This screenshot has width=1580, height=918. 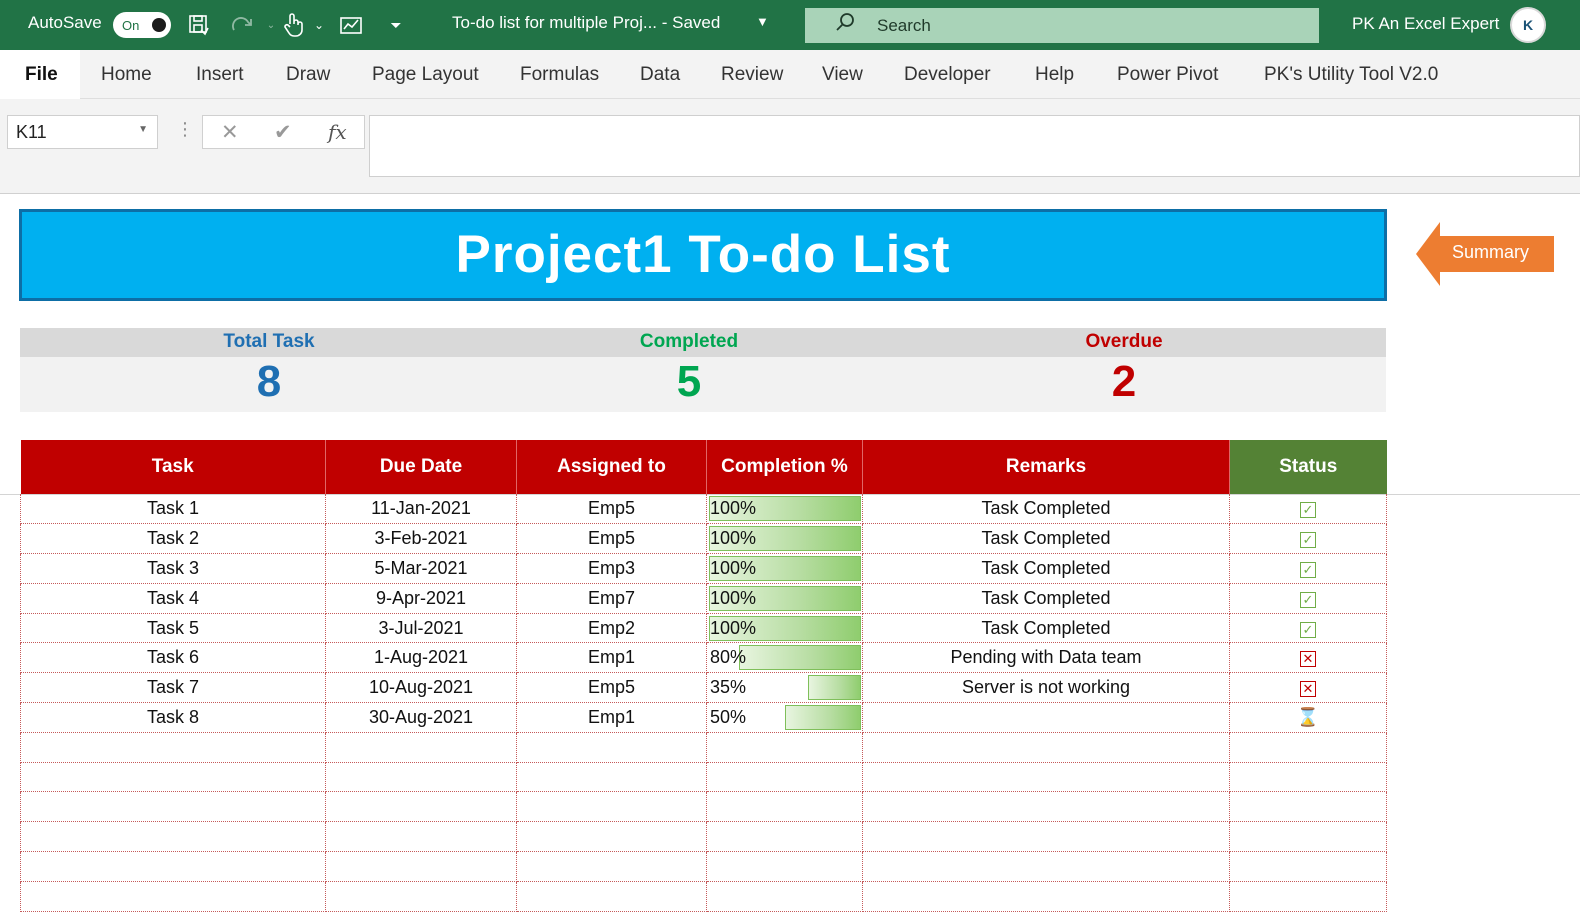 I want to click on tab-pk-utility-tool: PK's Utility Tool V2.0, so click(x=1351, y=75).